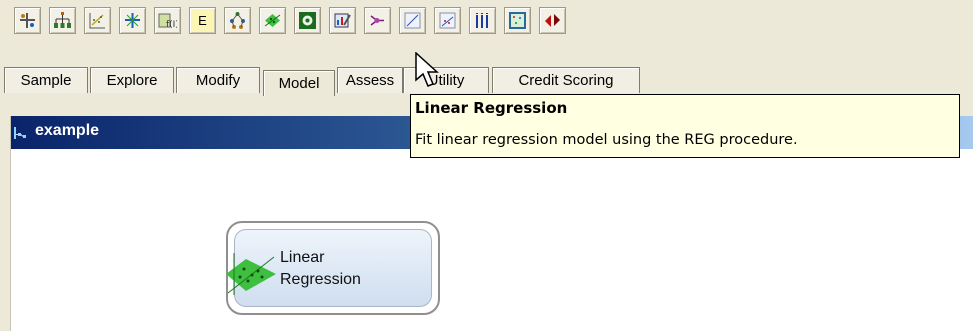 This screenshot has width=973, height=331. What do you see at coordinates (46, 80) in the screenshot?
I see `tab-sample: Sample` at bounding box center [46, 80].